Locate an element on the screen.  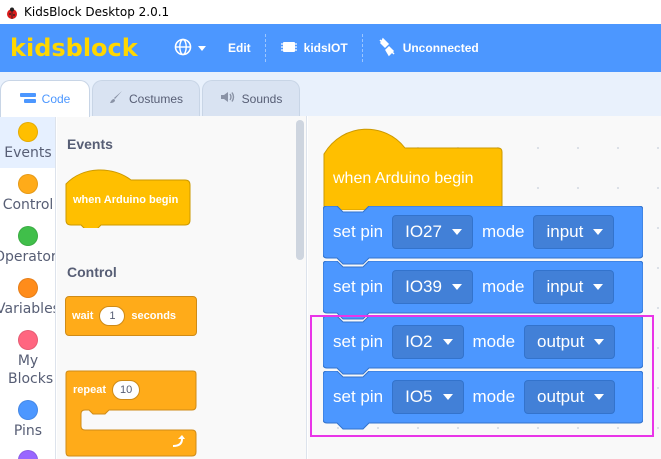
edit-menu-label: Edit is located at coordinates (239, 48).